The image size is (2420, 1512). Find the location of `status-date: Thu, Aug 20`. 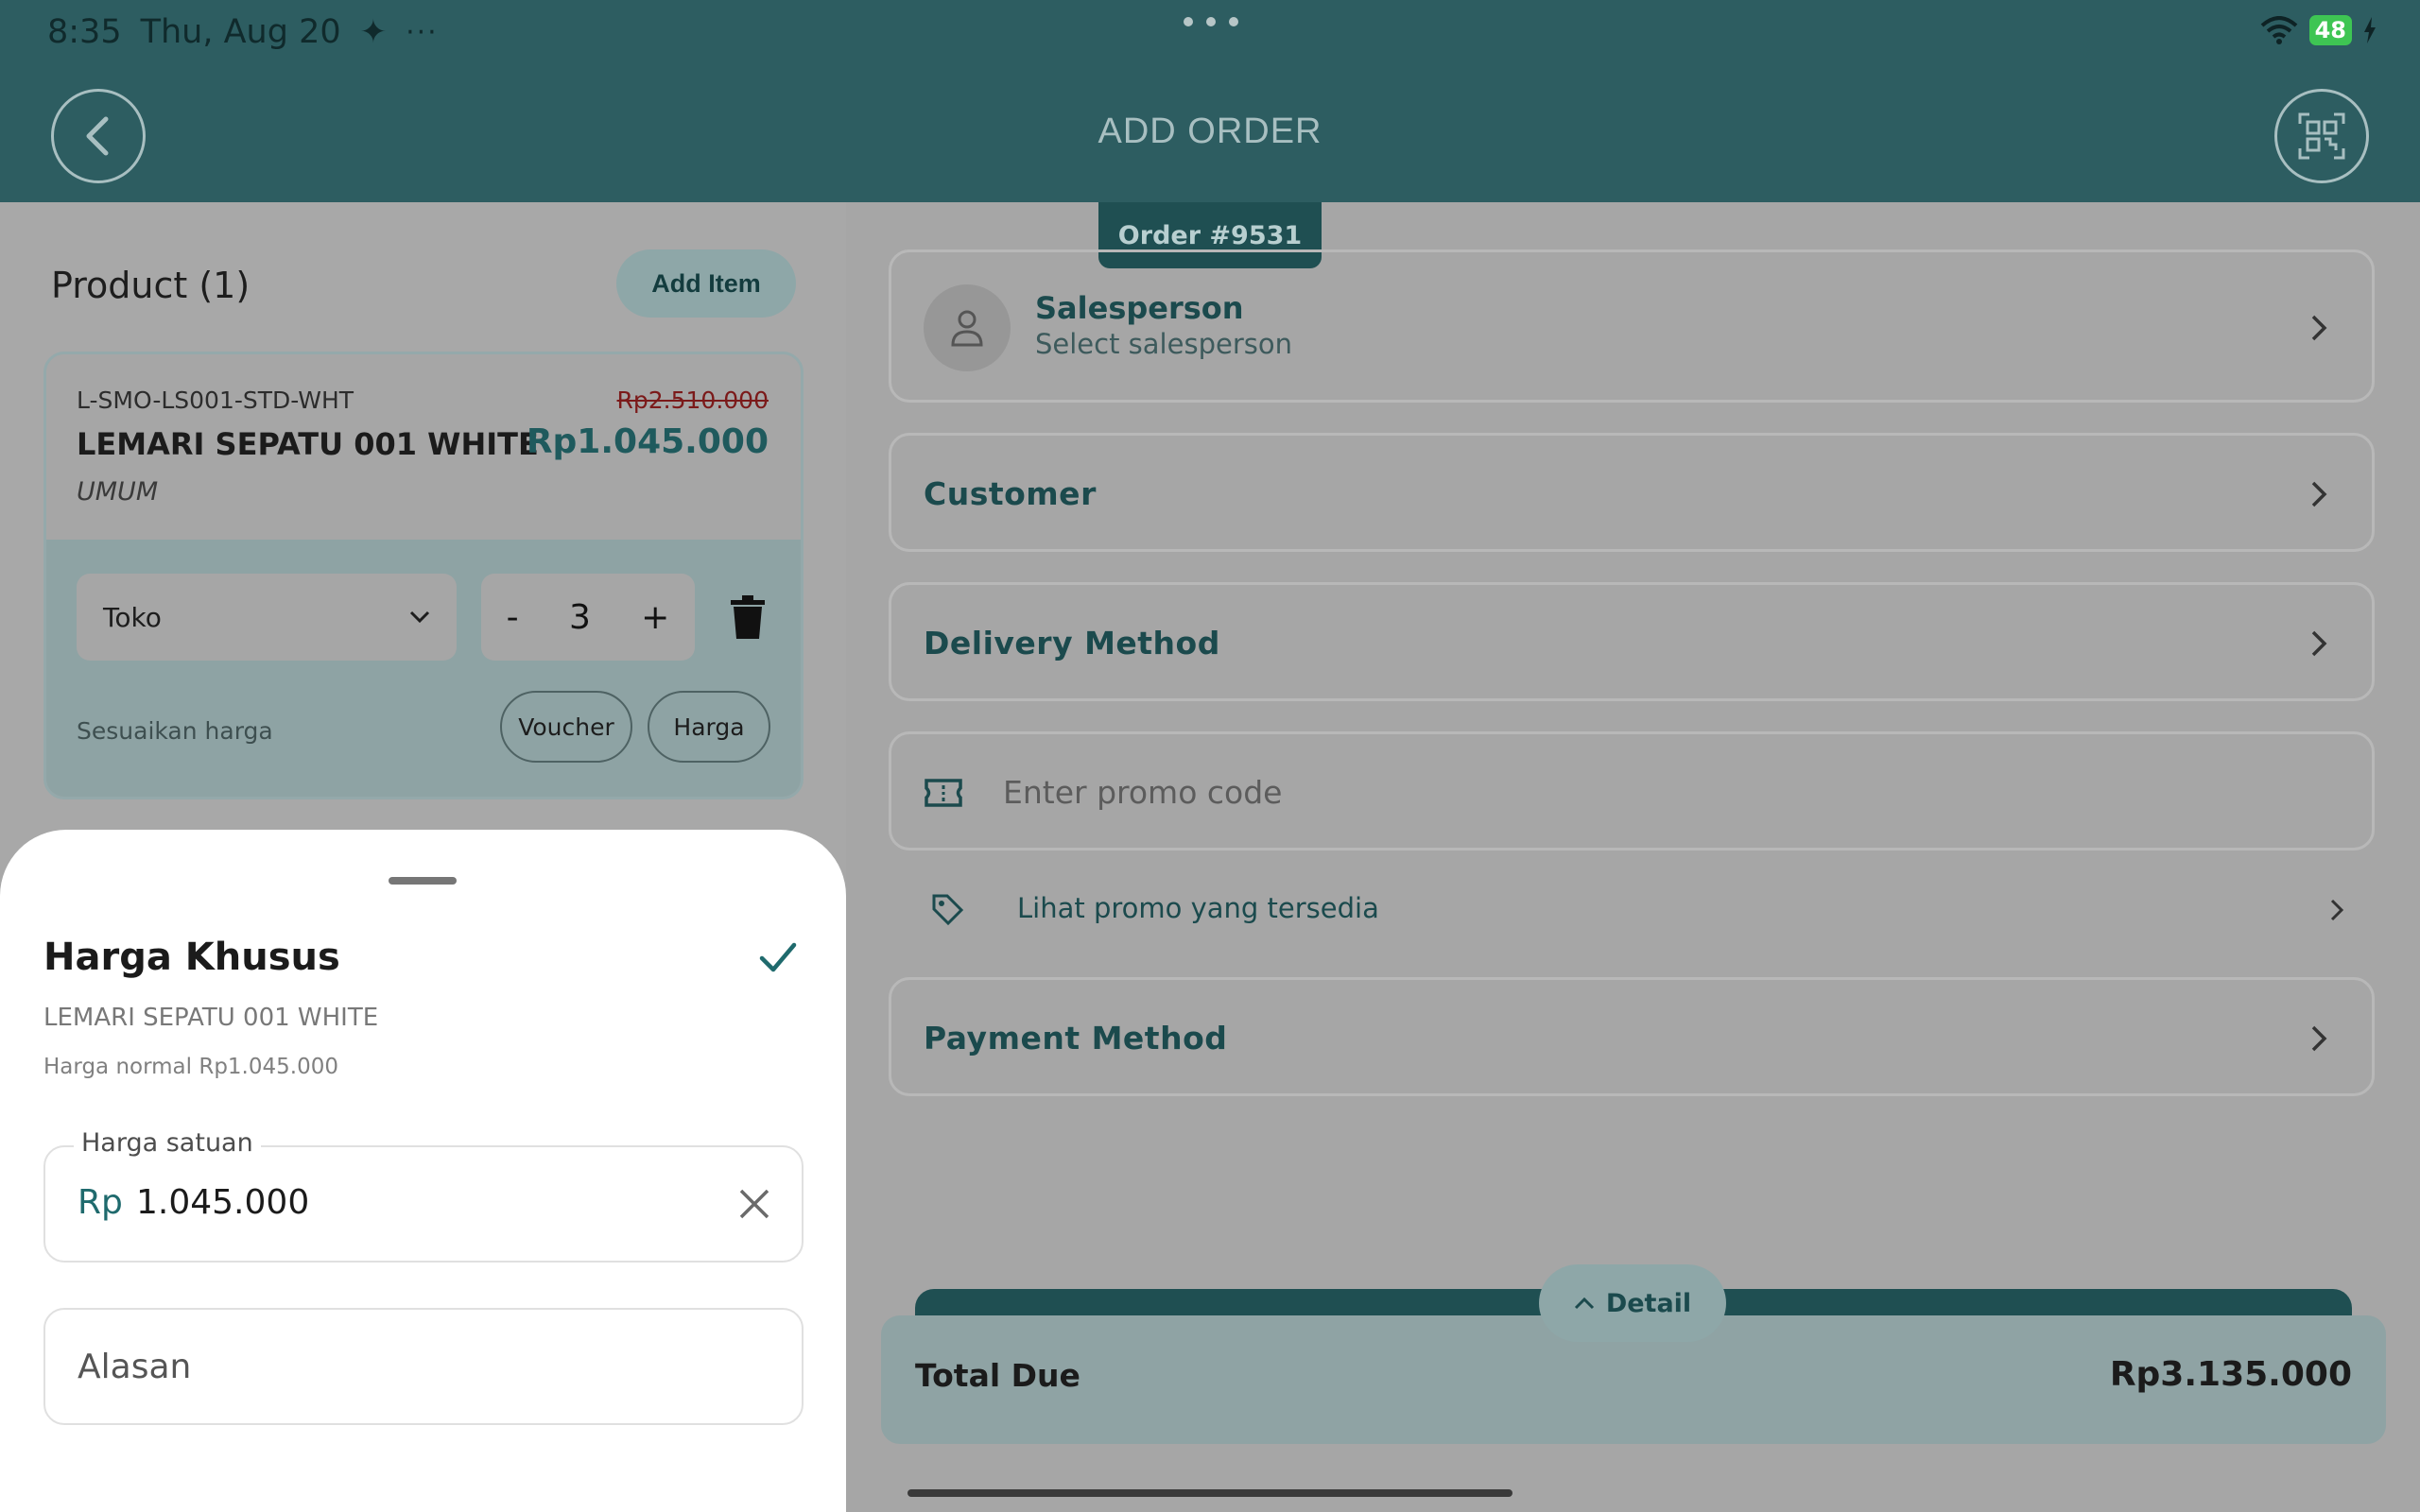

status-date: Thu, Aug 20 is located at coordinates (241, 32).